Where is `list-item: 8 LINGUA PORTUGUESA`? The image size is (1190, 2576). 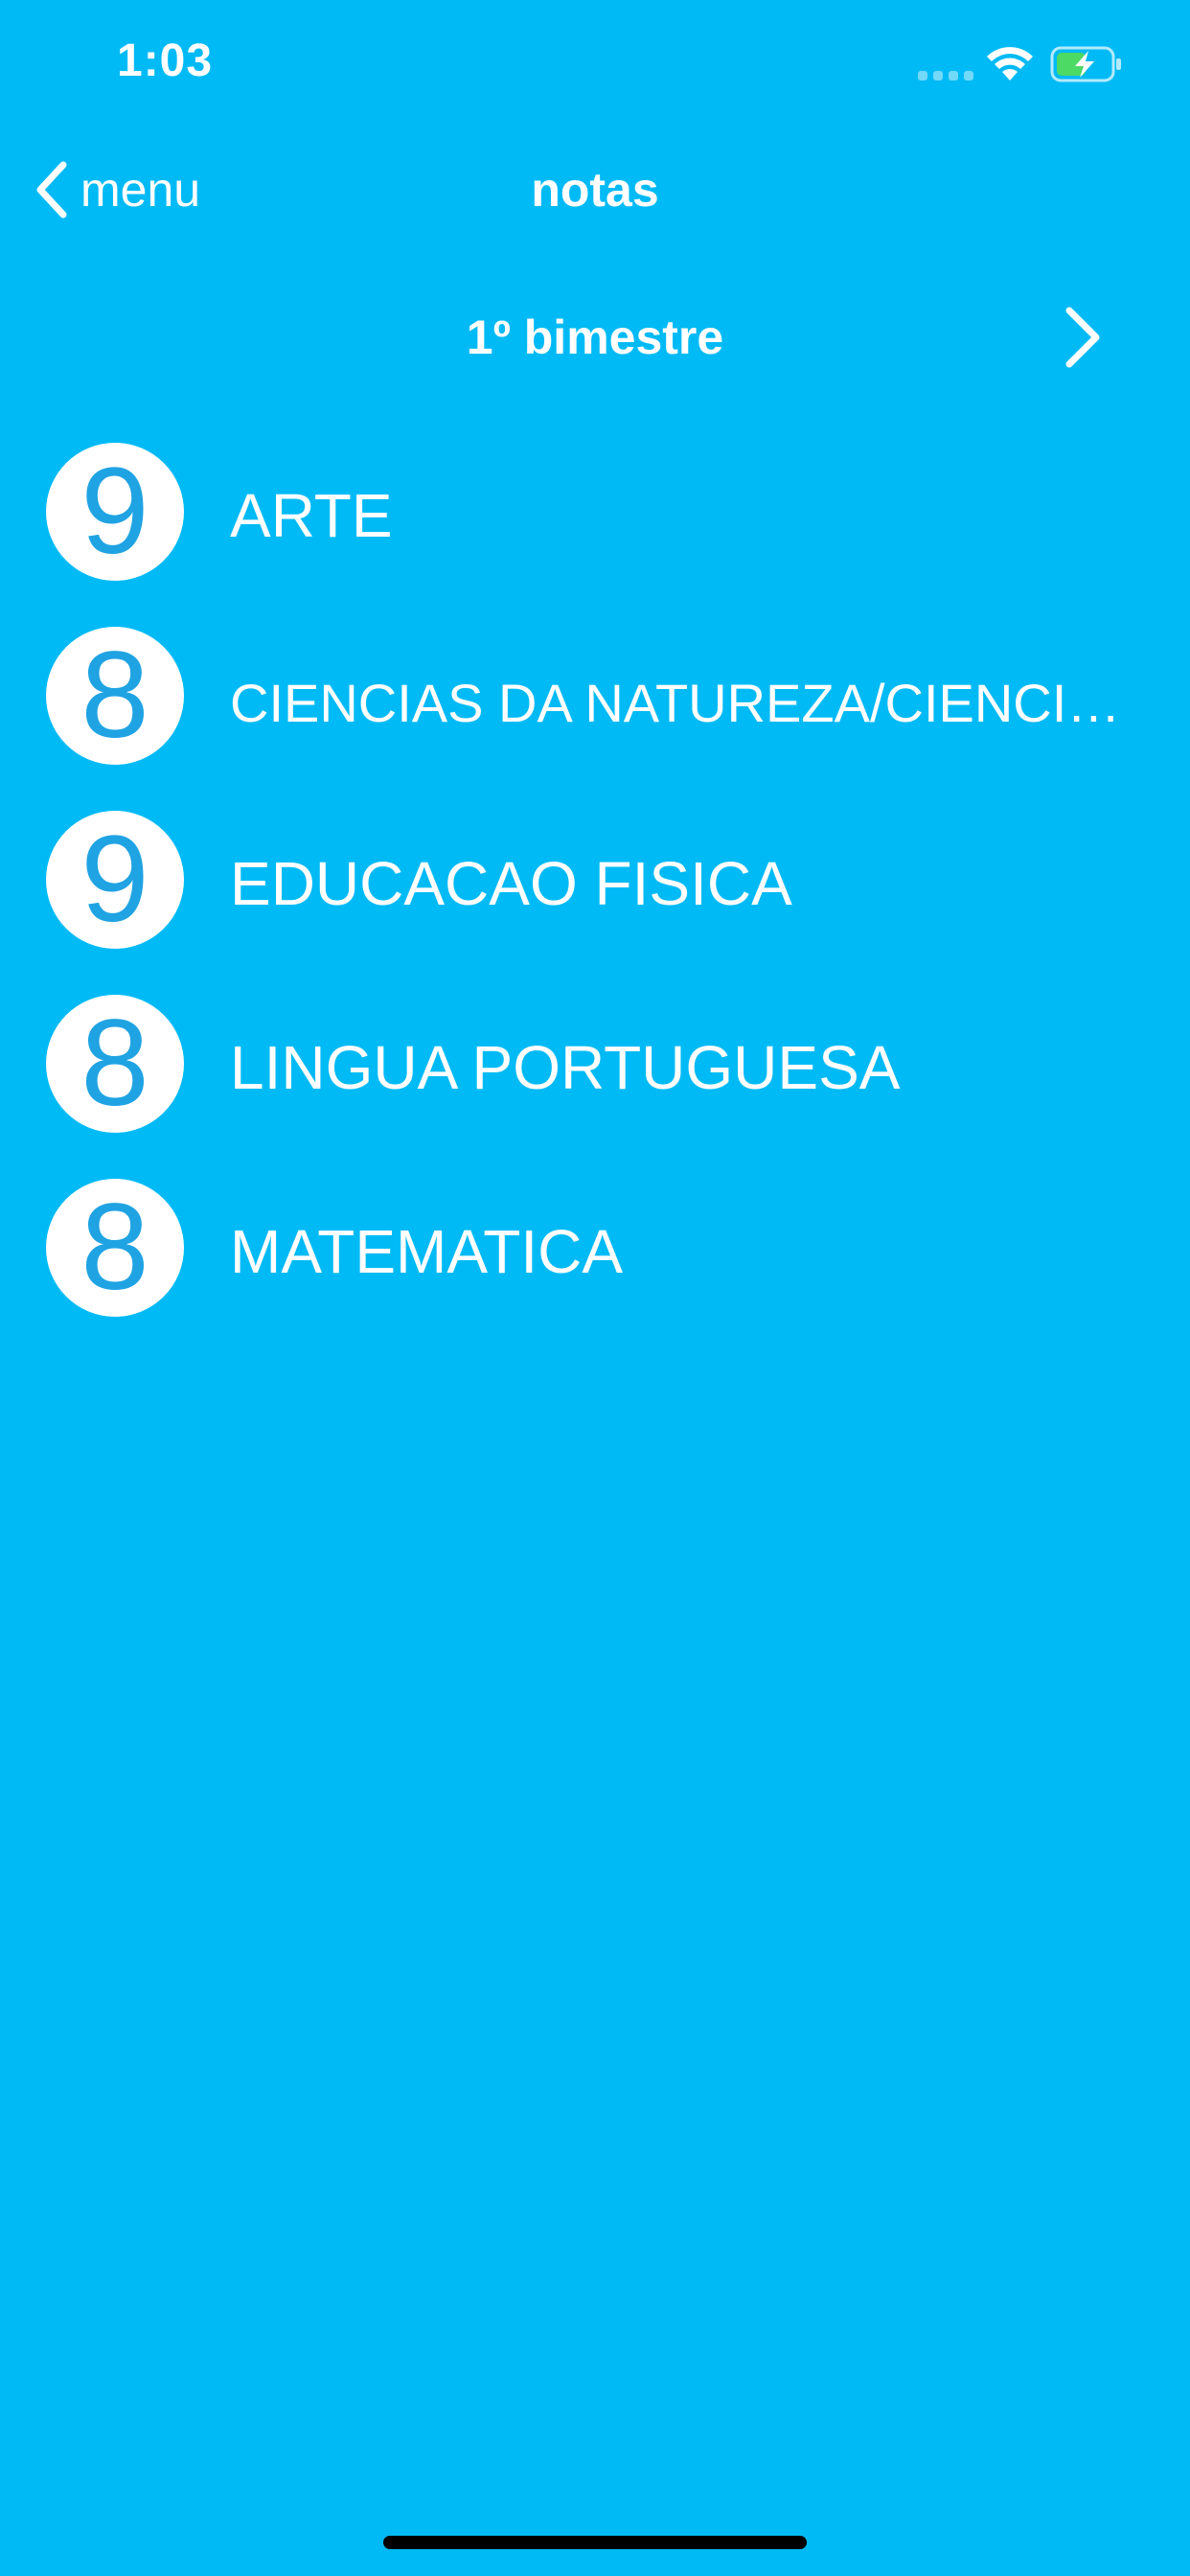
list-item: 8 LINGUA PORTUGUESA is located at coordinates (595, 1081).